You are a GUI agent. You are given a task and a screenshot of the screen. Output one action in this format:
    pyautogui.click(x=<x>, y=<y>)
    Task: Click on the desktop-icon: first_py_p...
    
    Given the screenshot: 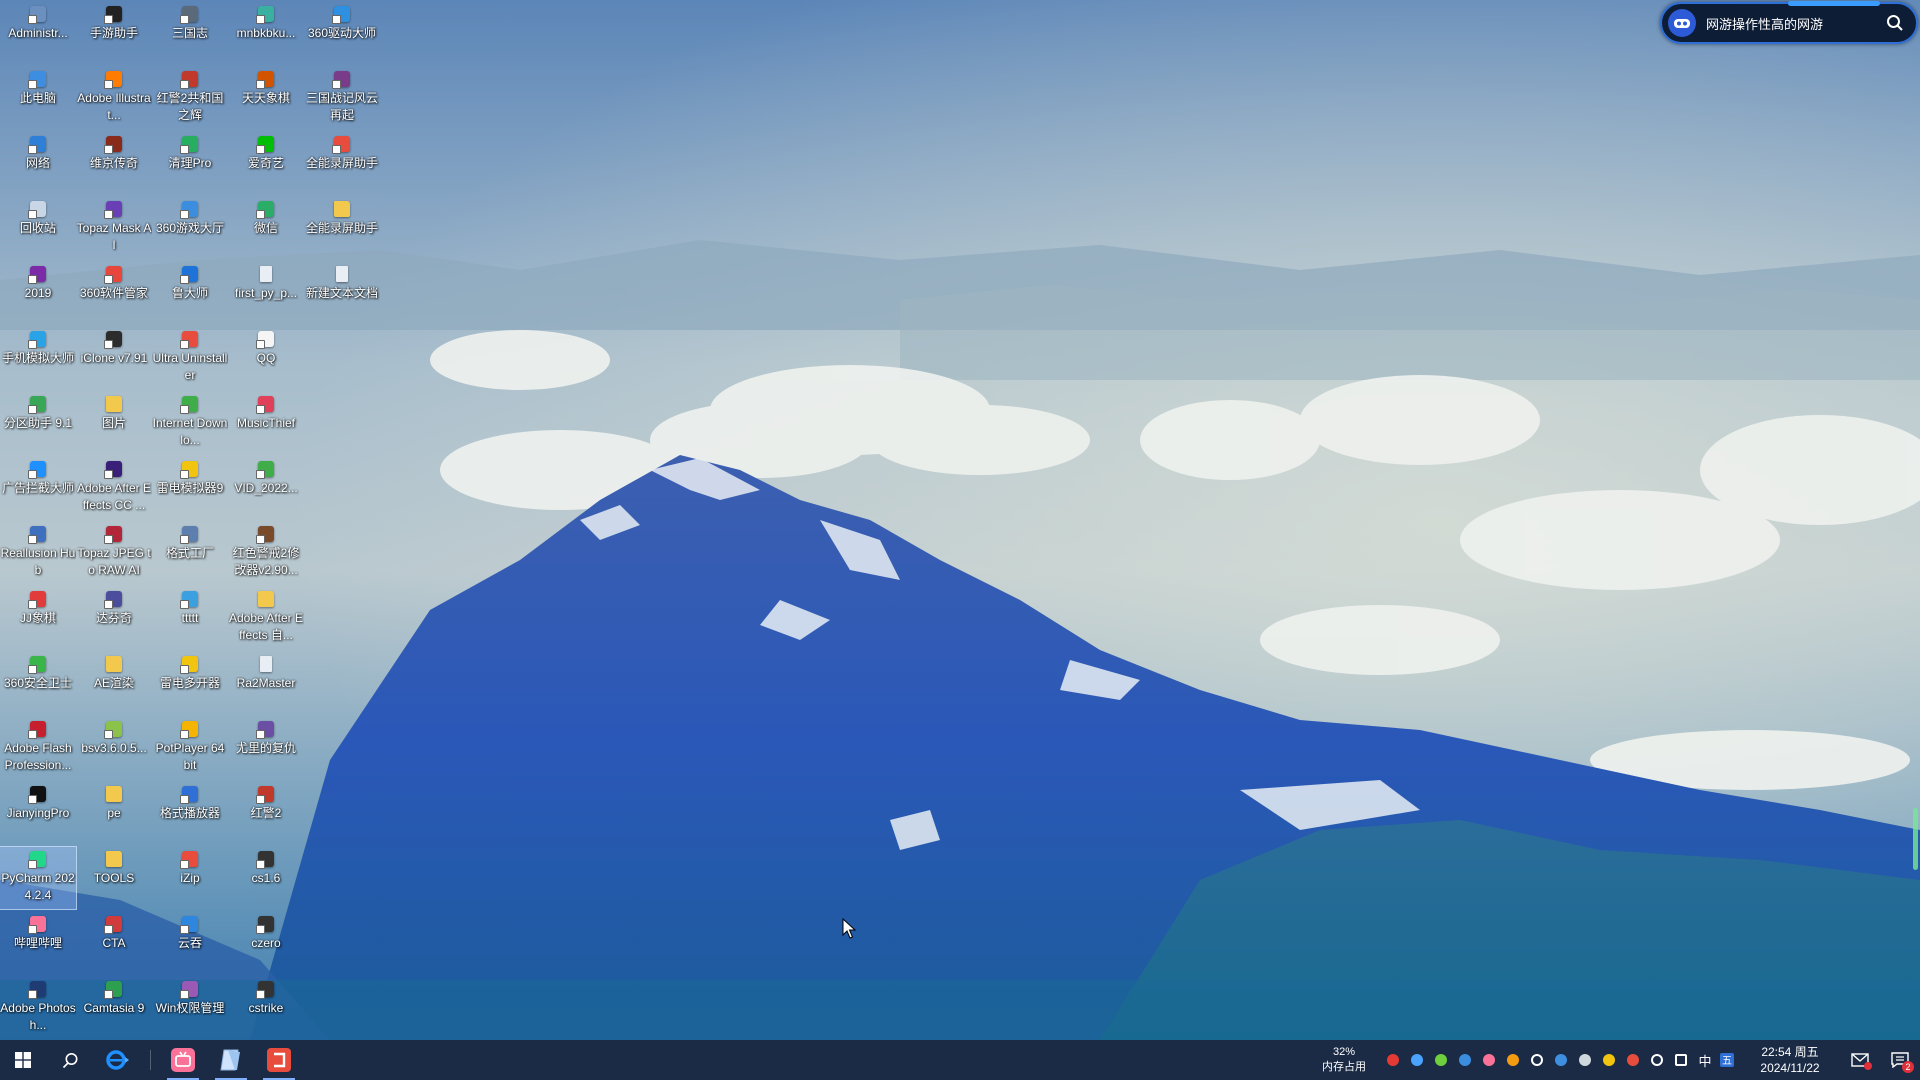 What is the action you would take?
    pyautogui.click(x=266, y=293)
    